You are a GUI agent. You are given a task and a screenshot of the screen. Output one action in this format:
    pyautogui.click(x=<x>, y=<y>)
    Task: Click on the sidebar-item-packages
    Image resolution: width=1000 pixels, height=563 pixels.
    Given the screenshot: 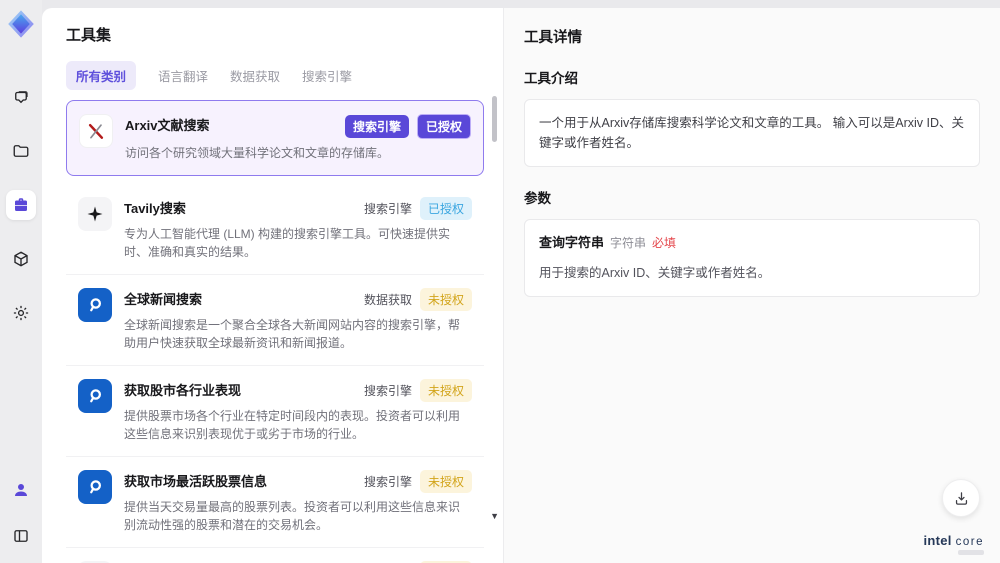 What is the action you would take?
    pyautogui.click(x=21, y=259)
    